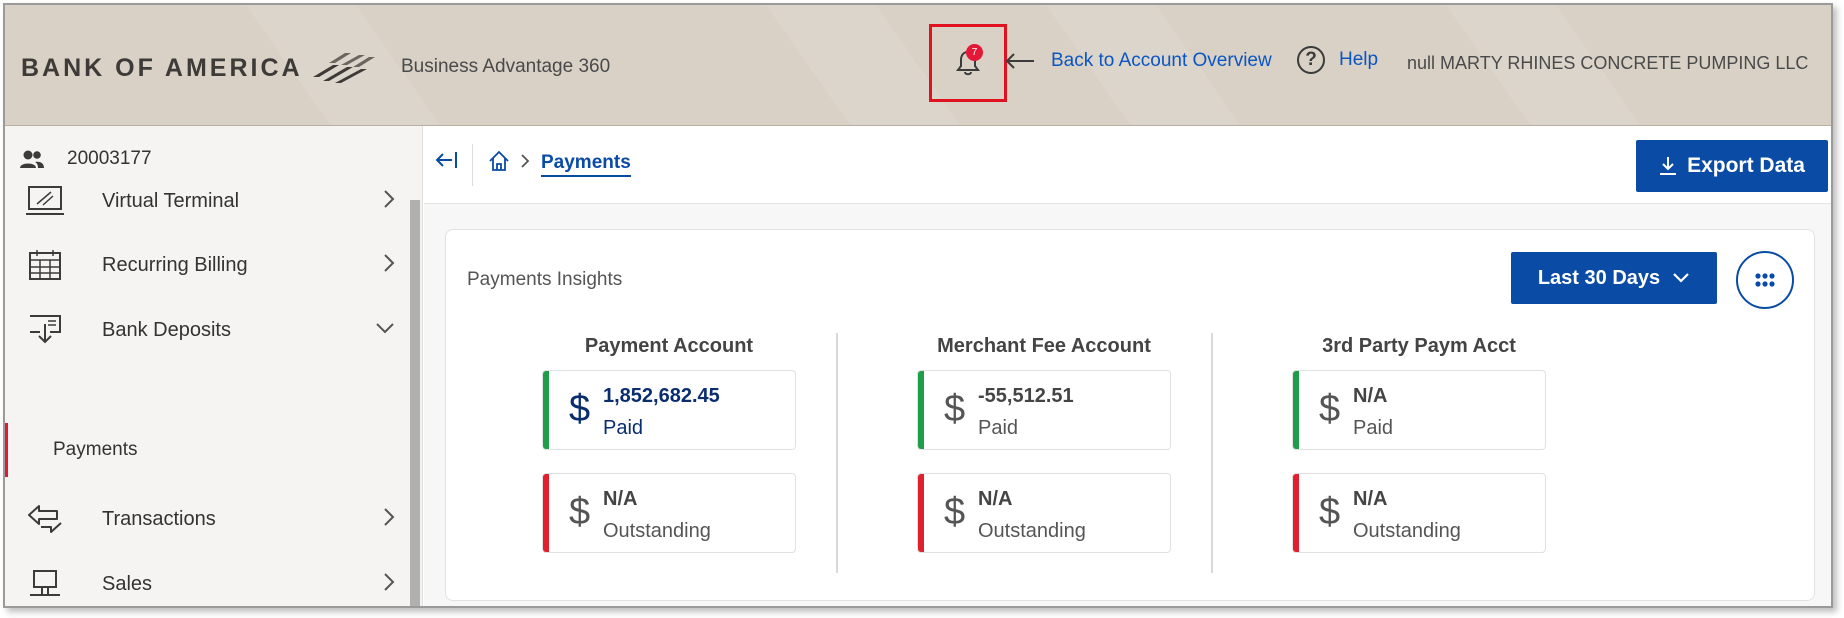  I want to click on sidebar-item-label: Transactions, so click(159, 518).